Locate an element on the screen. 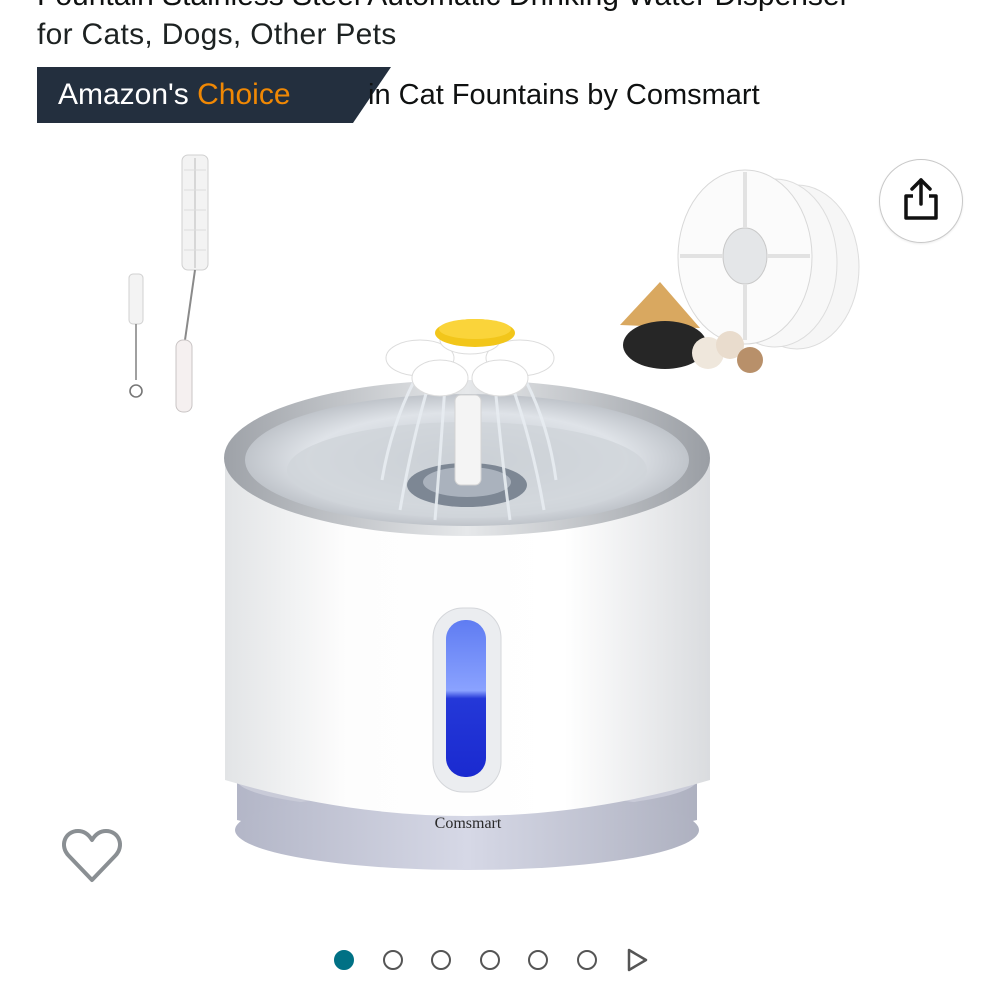 The height and width of the screenshot is (1000, 1000). wishlist-button is located at coordinates (92, 856).